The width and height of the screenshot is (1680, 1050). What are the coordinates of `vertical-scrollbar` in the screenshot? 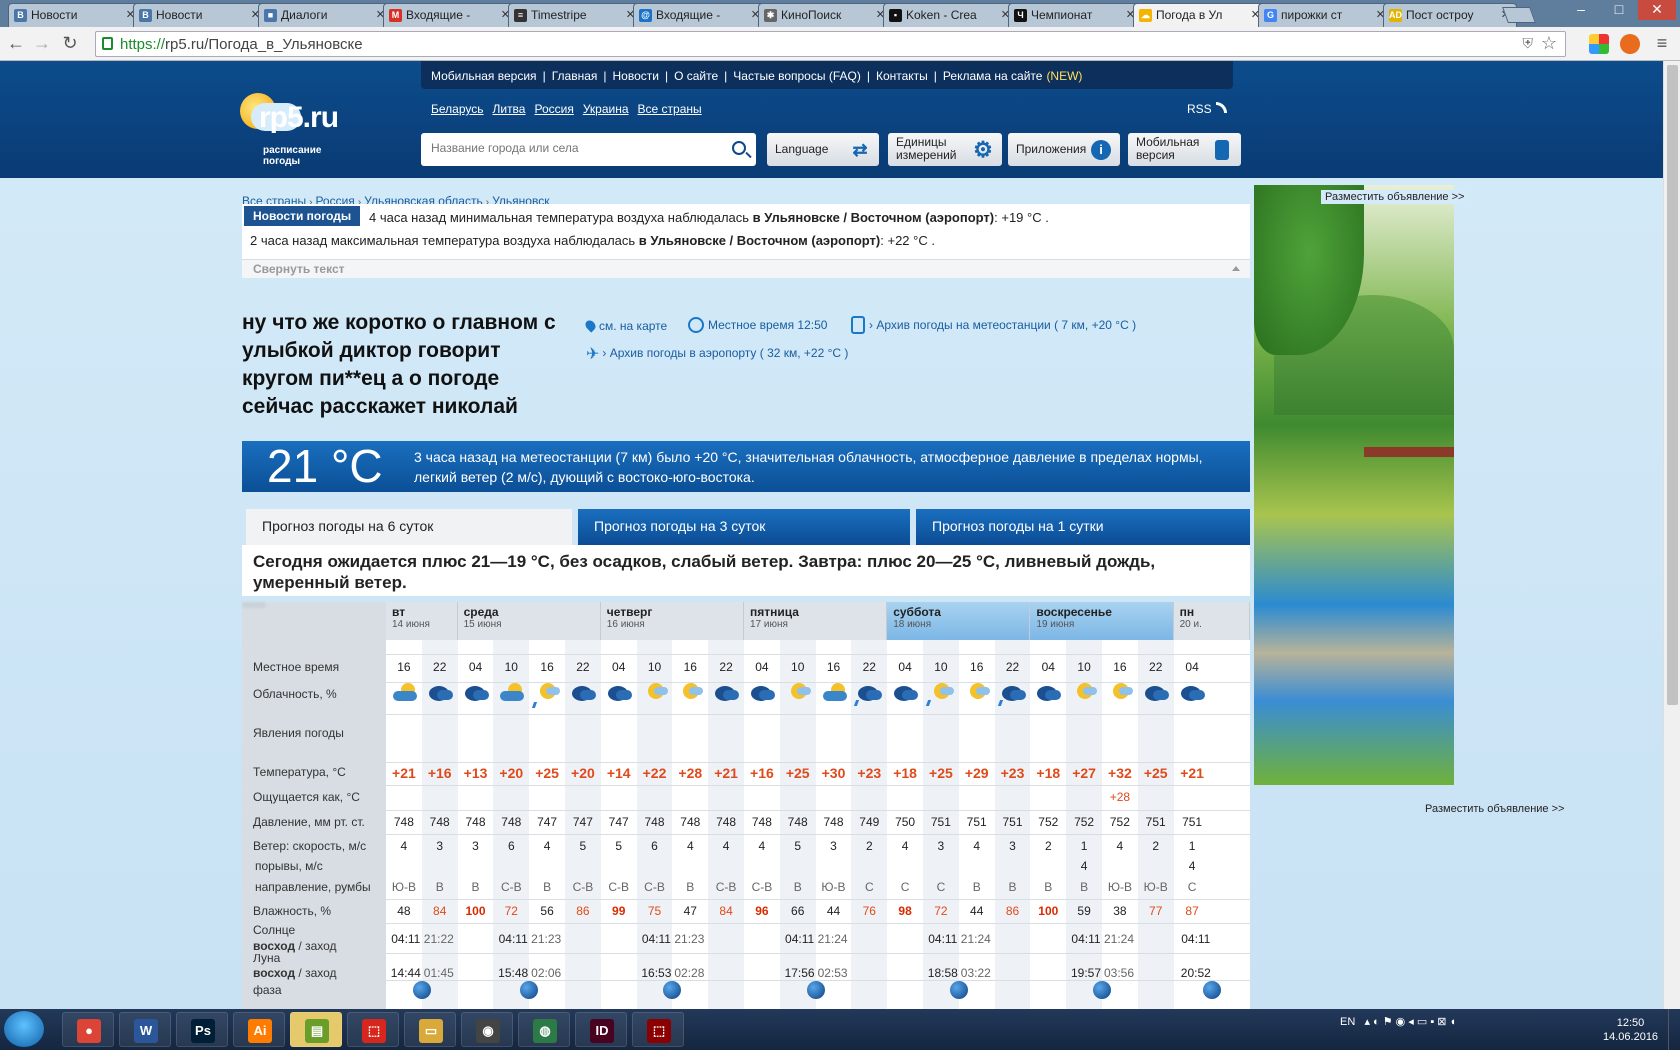 It's located at (1671, 535).